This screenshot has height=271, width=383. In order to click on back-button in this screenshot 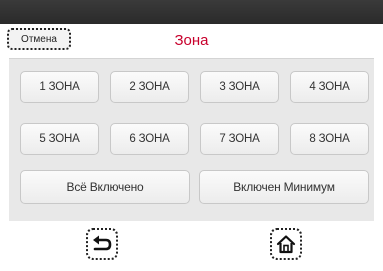, I will do `click(102, 244)`.